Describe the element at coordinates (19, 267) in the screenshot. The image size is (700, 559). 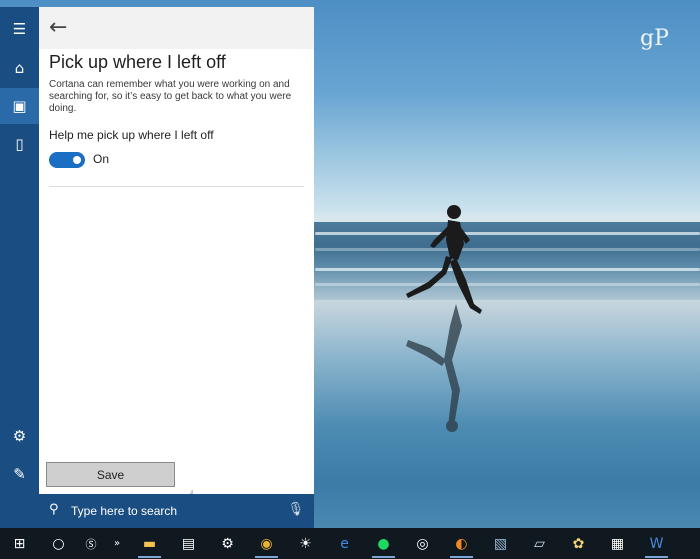
I see `cortana-nav-rail: ☰ ⌂ ▣ ▯ ⚙ ✎` at that location.